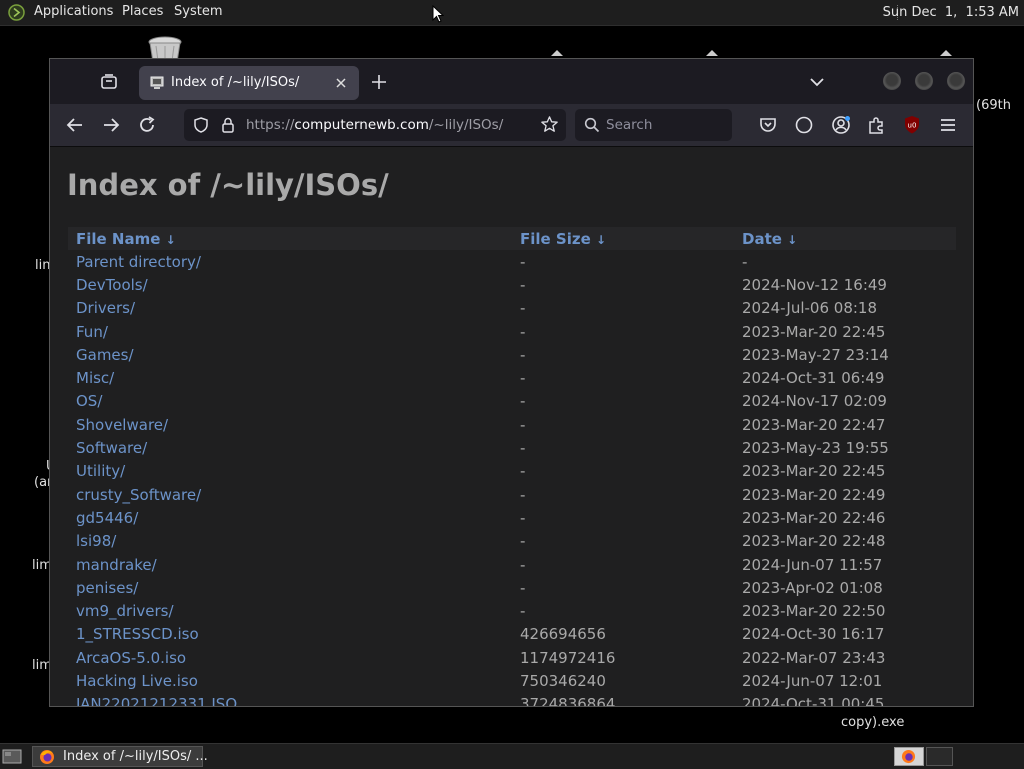 The height and width of the screenshot is (769, 1024). I want to click on column-header-size: File Size ↓, so click(623, 238).